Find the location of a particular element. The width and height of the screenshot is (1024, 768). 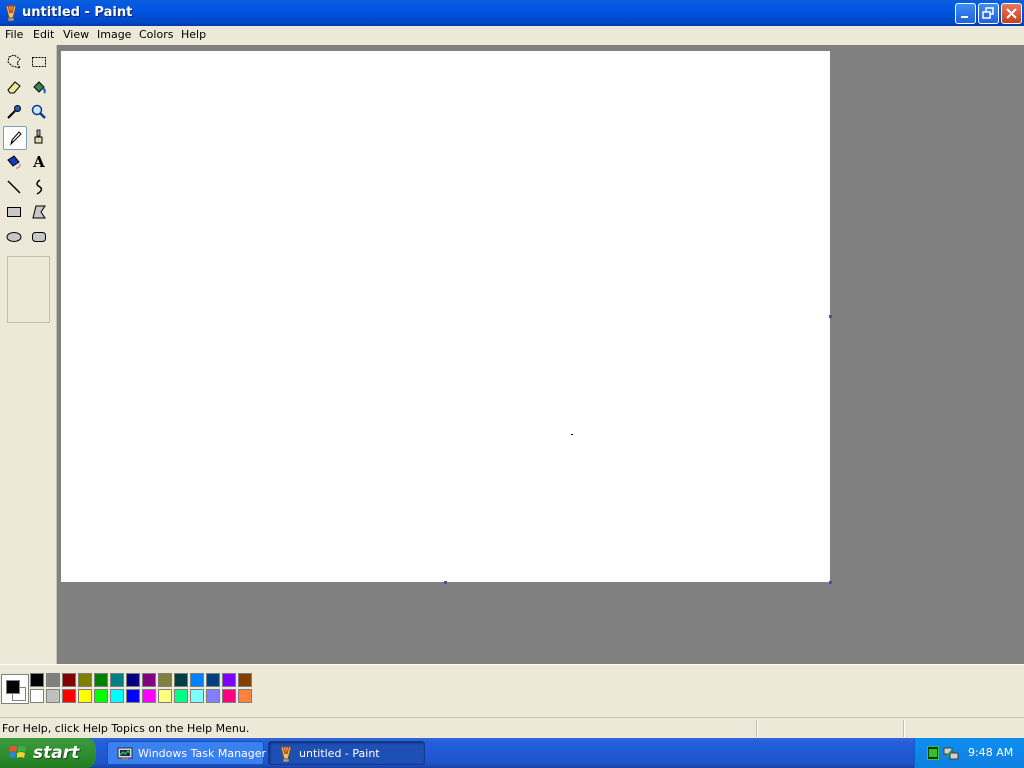

foreground-color-swatch is located at coordinates (13, 687).